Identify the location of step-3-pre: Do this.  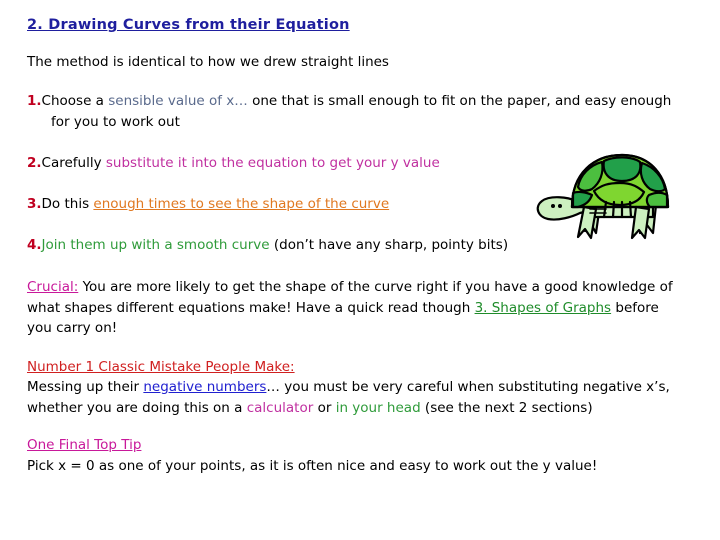
(67, 204).